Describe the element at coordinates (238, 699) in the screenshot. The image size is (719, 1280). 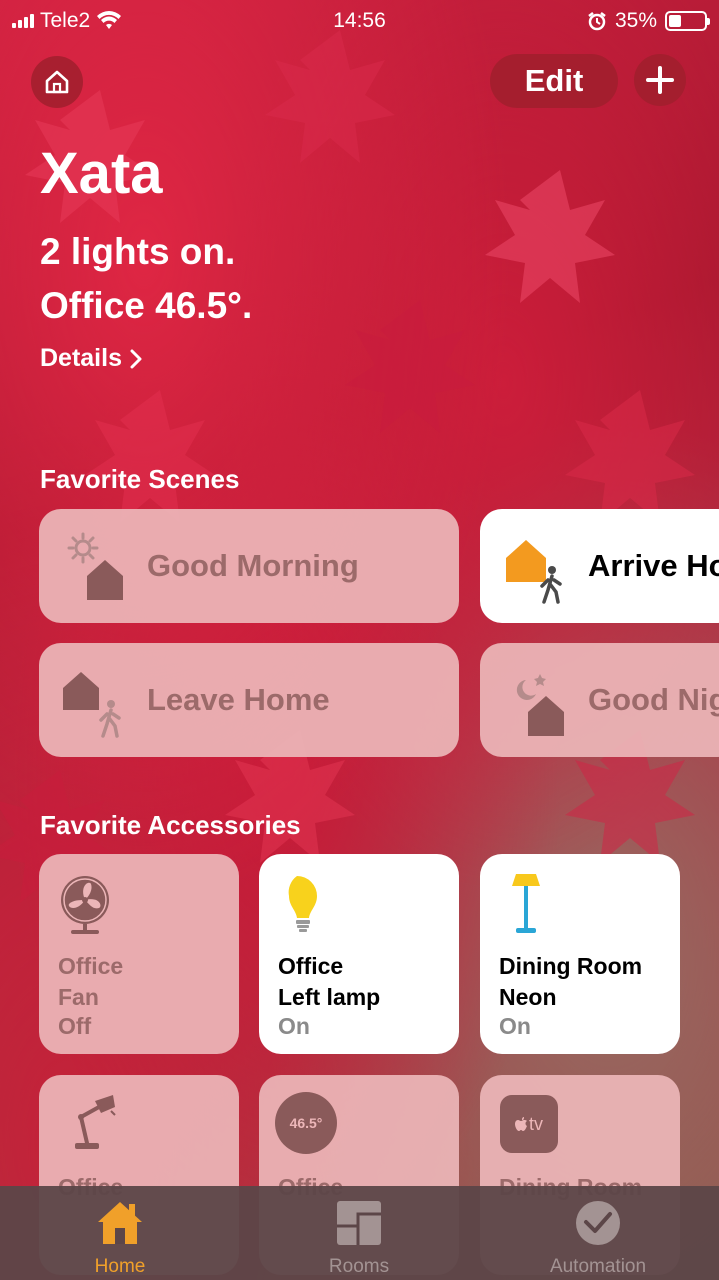
I see `scene-label: Leave Home` at that location.